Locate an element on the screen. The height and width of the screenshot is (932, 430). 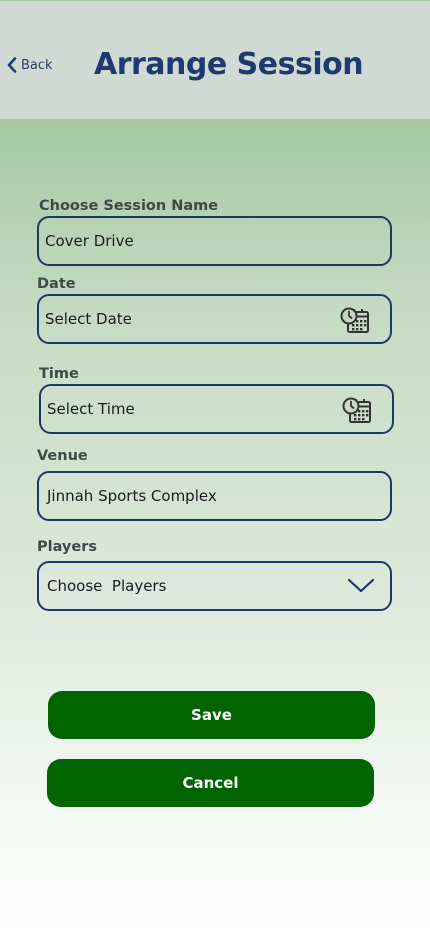
time-picker-field: Select Time is located at coordinates (216, 409).